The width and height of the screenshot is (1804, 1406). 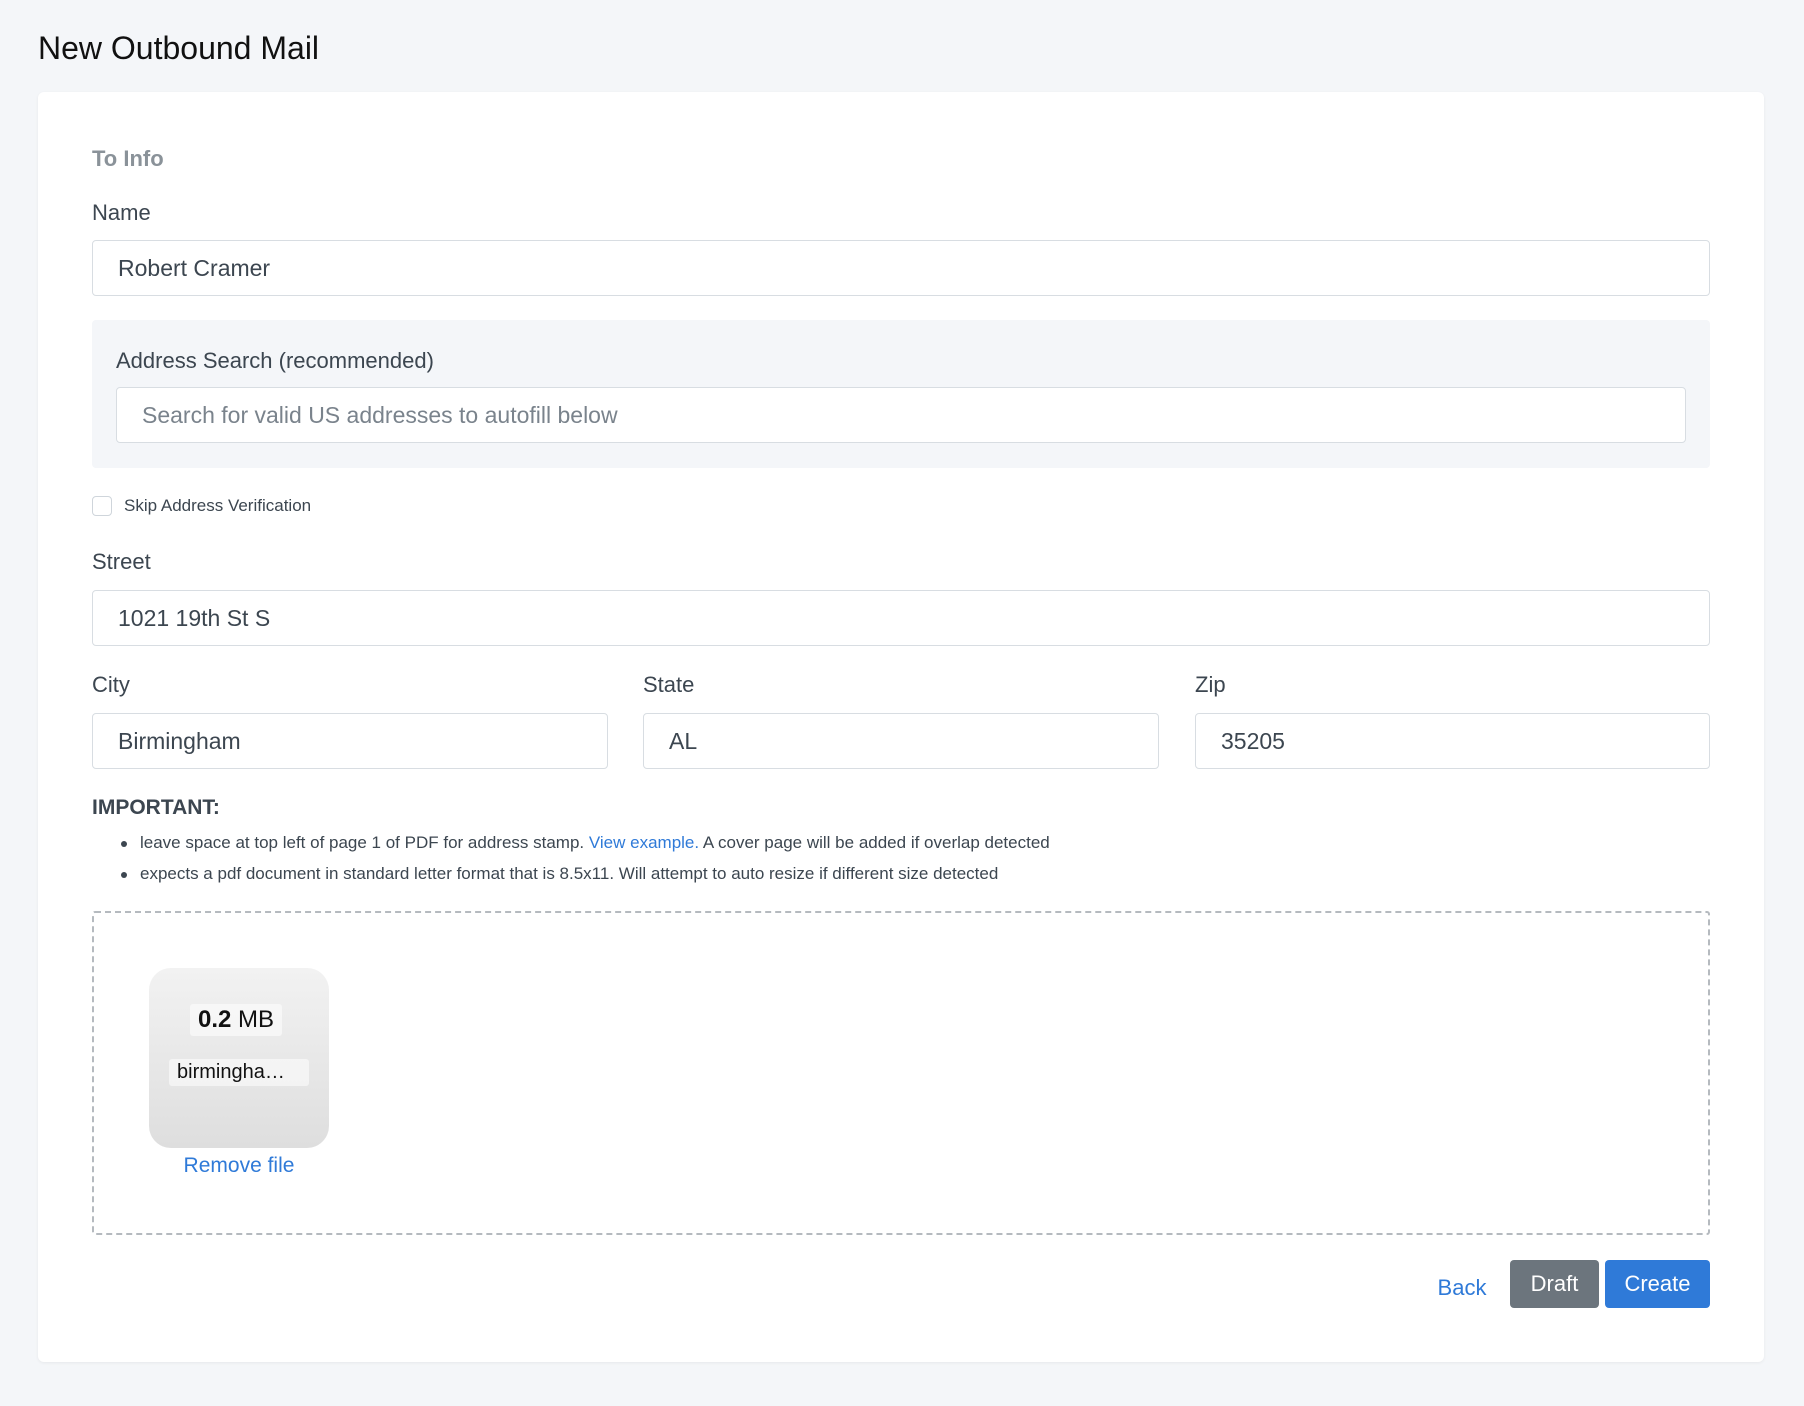 What do you see at coordinates (1210, 684) in the screenshot?
I see `zip-label: Zip` at bounding box center [1210, 684].